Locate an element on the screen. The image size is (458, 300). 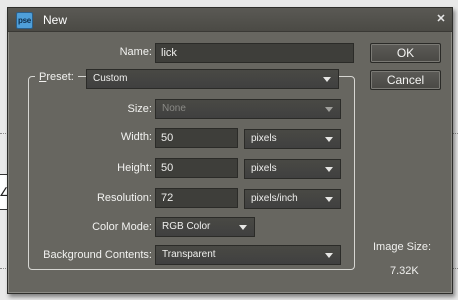
preset-value: Custom is located at coordinates (110, 78).